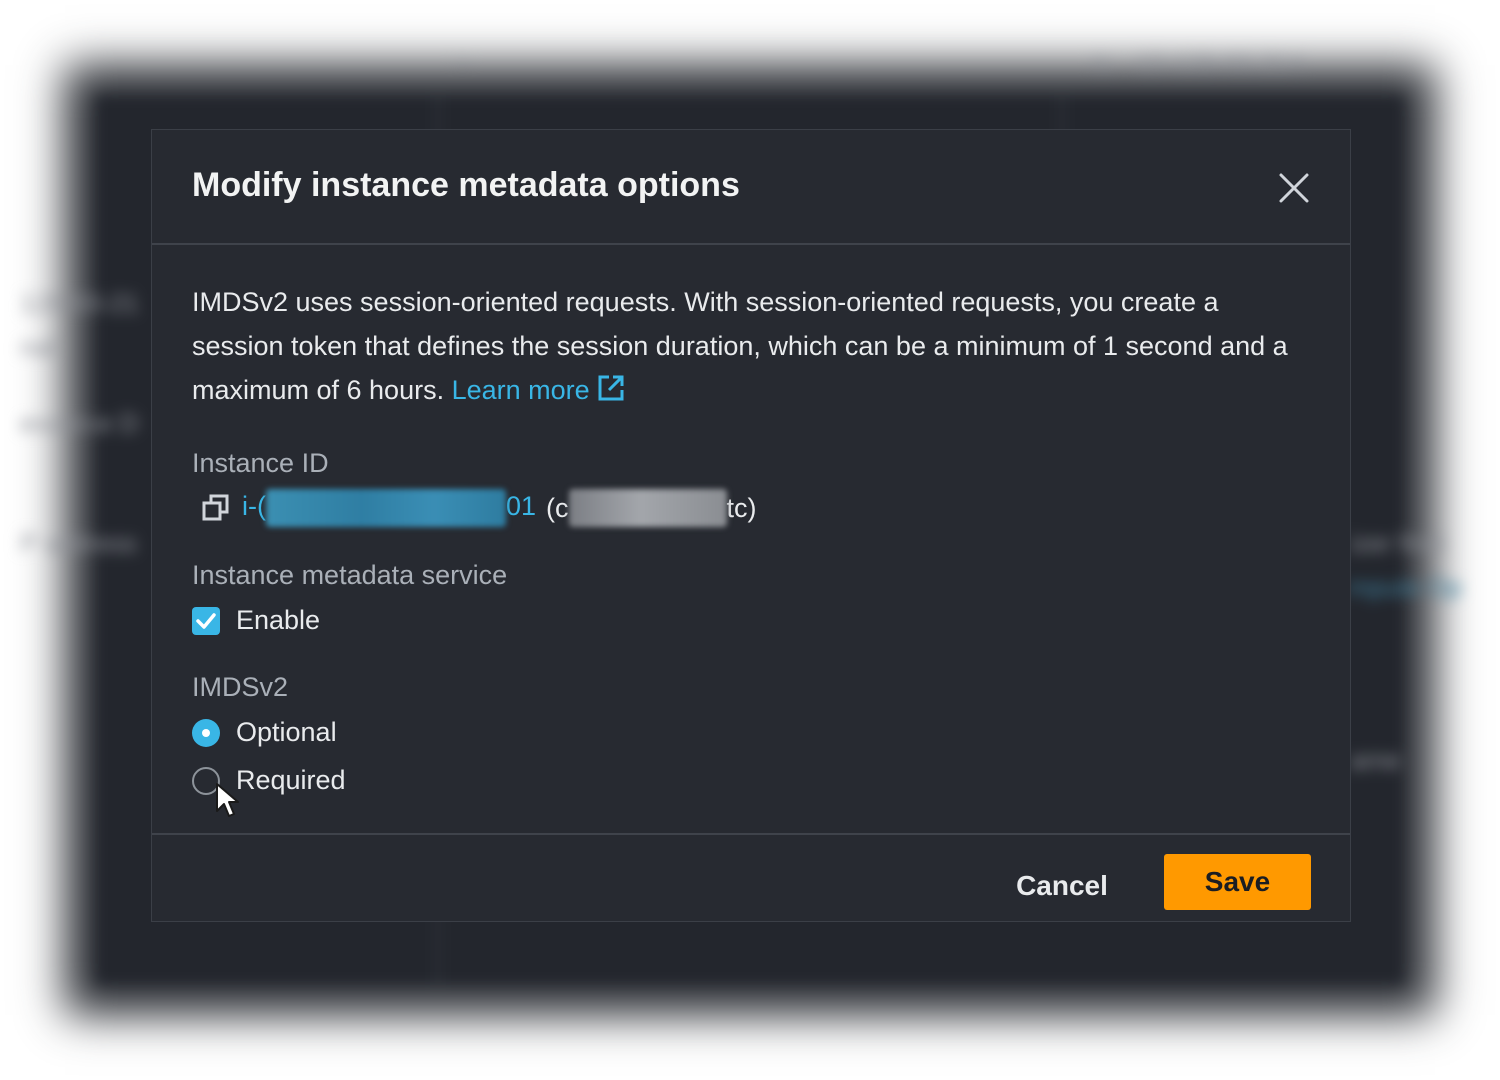  Describe the element at coordinates (1101, 63) in the screenshot. I see `background-copy-icon: ⧉` at that location.